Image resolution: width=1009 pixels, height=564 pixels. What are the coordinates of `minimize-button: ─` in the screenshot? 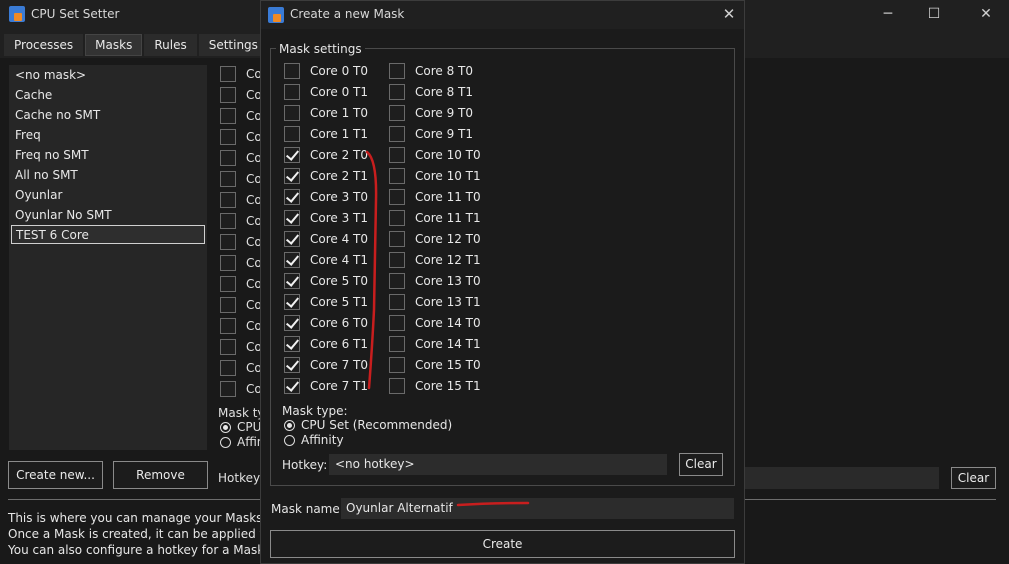 It's located at (888, 15).